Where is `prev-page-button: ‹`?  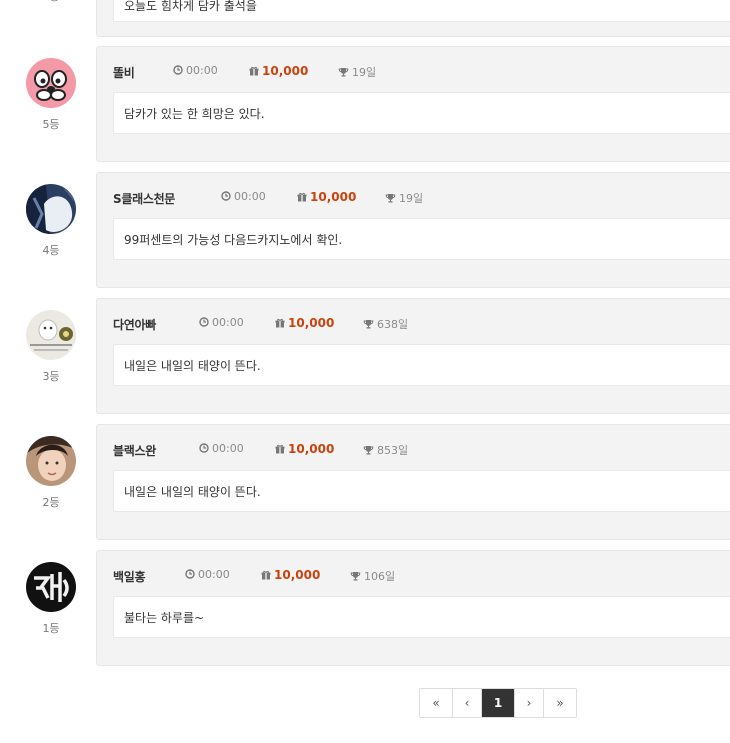
prev-page-button: ‹ is located at coordinates (467, 703).